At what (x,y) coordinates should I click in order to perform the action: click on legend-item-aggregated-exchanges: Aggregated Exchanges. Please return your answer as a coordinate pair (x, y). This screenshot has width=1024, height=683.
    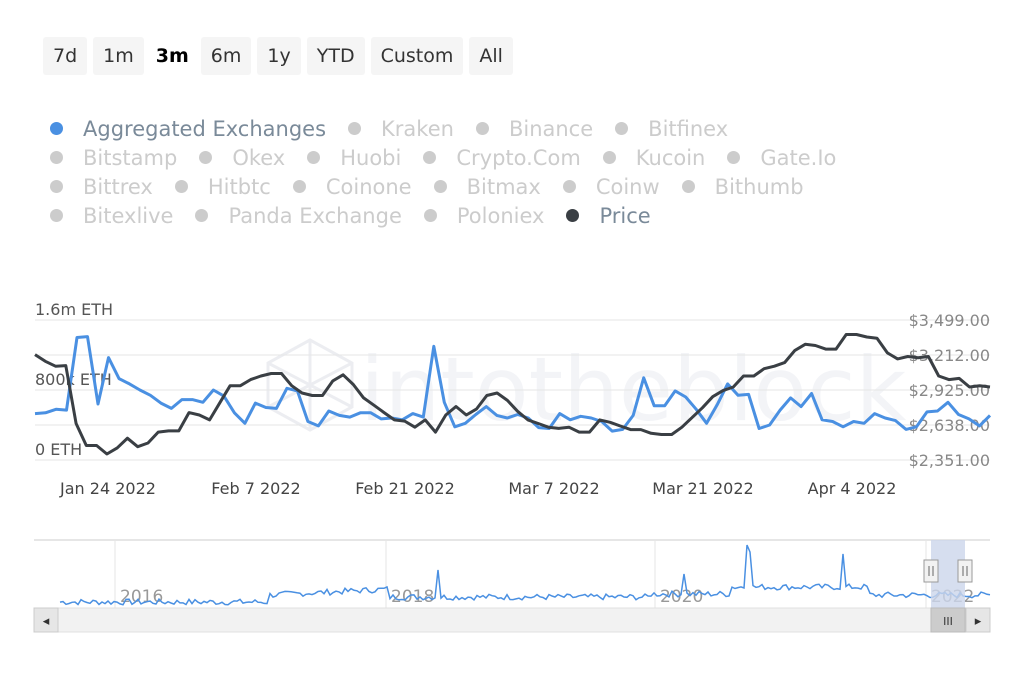
    Looking at the image, I should click on (186, 129).